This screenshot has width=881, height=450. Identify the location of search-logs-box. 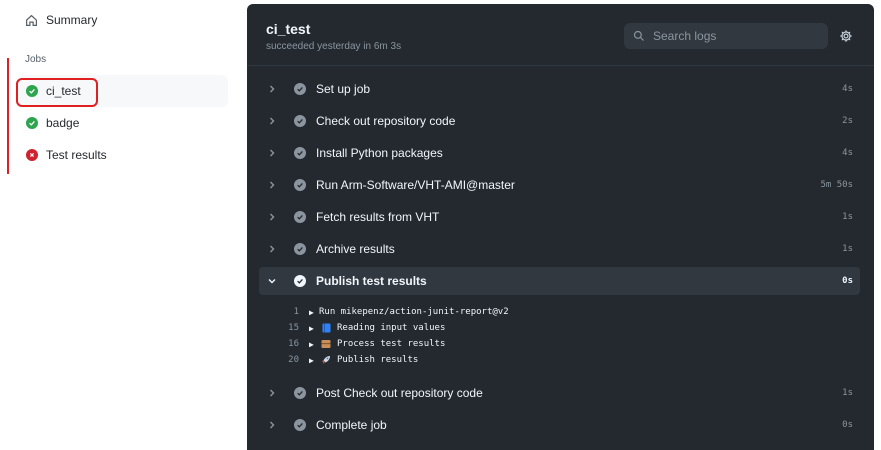
(726, 36).